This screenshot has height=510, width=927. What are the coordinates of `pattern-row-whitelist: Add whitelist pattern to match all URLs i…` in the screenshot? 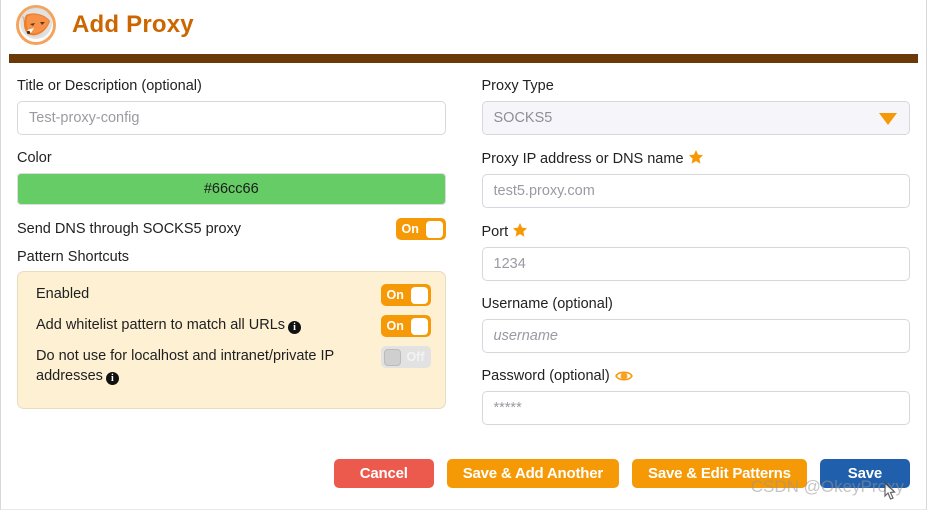 It's located at (233, 326).